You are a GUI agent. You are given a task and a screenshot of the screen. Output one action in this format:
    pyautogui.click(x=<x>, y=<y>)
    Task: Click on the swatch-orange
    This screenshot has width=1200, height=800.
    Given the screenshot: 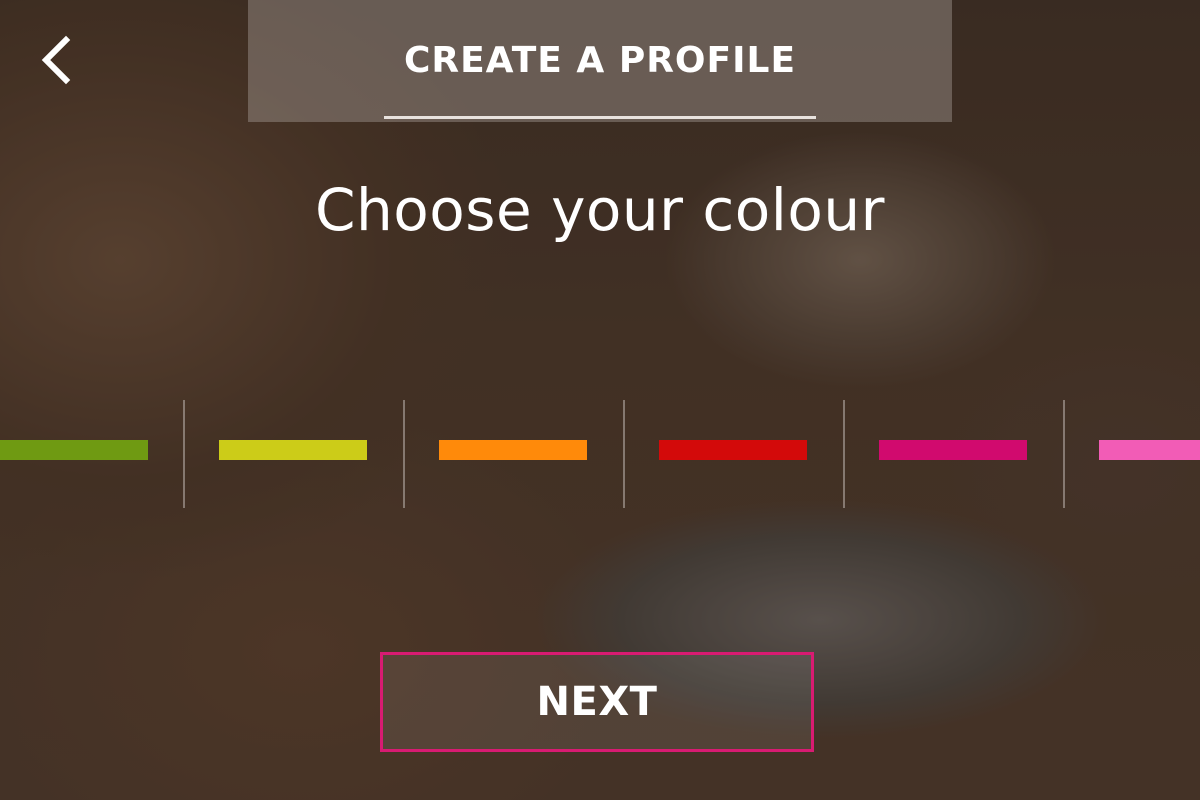 What is the action you would take?
    pyautogui.click(x=513, y=450)
    